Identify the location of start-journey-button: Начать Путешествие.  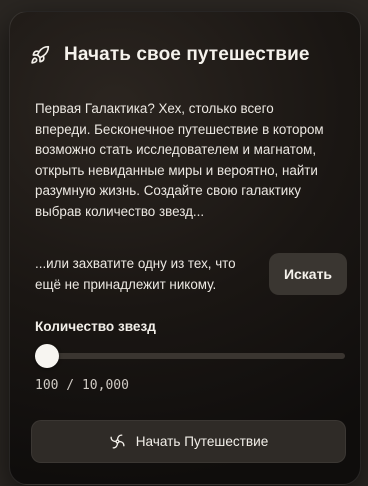
(188, 441).